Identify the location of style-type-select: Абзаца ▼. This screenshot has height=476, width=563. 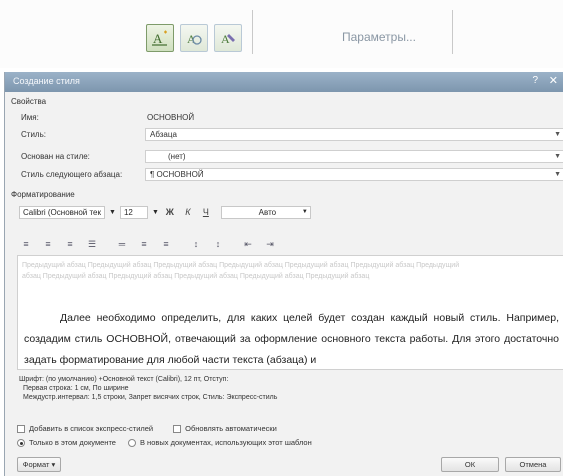
(354, 134).